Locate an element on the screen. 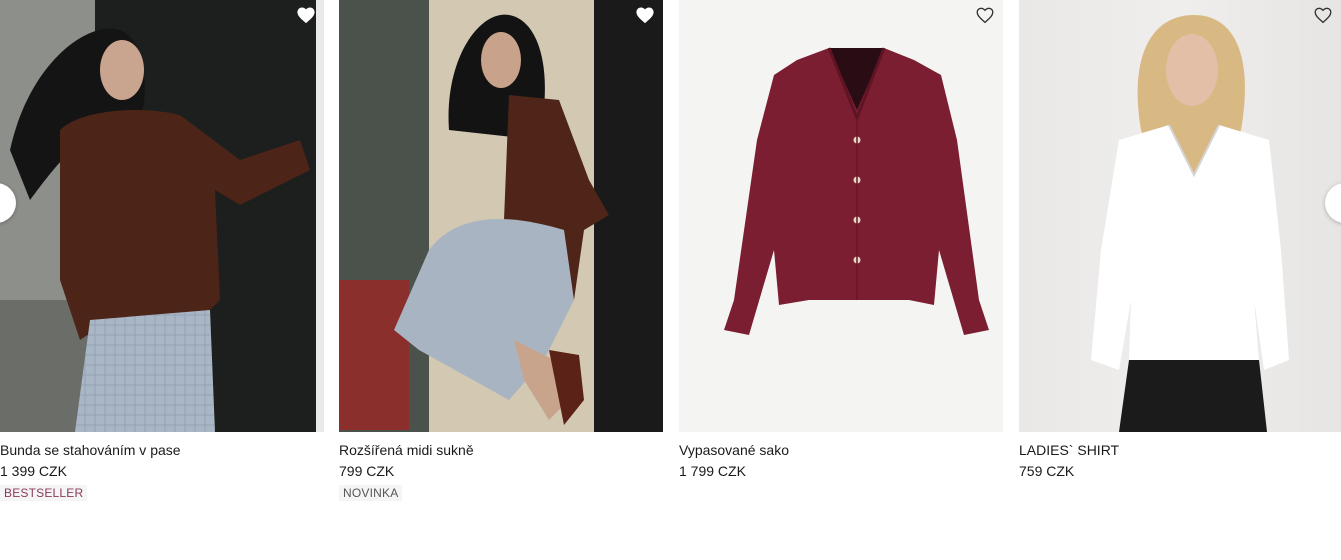 Image resolution: width=1341 pixels, height=560 pixels. product-name: Rozšířená midi sukně is located at coordinates (501, 450).